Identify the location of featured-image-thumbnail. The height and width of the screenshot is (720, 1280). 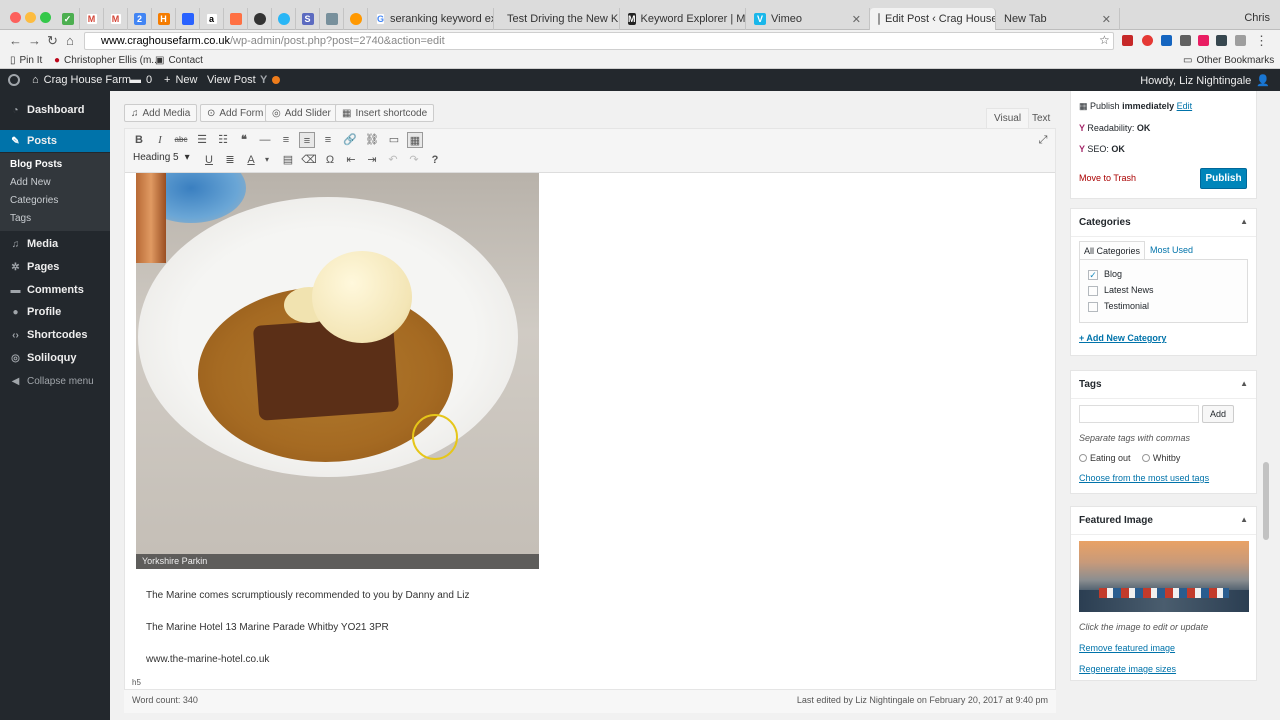
(1164, 576).